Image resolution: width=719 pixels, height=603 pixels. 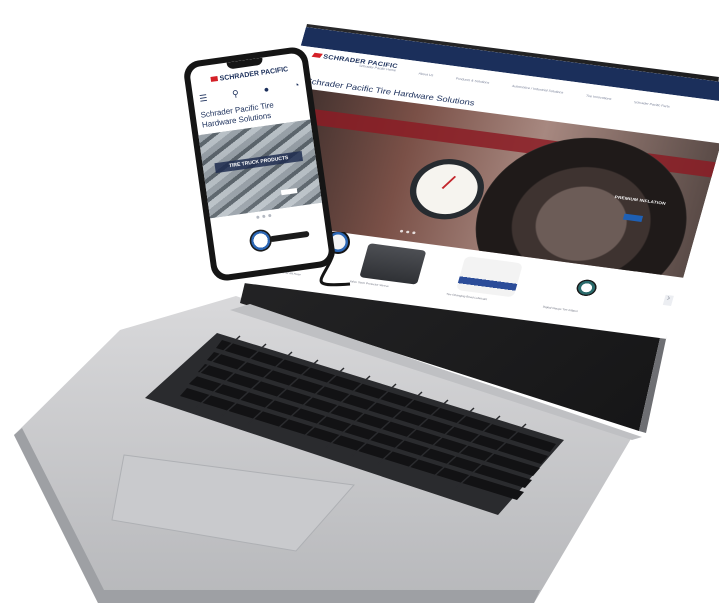 I want to click on product-image-digital-gauge, so click(x=586, y=289).